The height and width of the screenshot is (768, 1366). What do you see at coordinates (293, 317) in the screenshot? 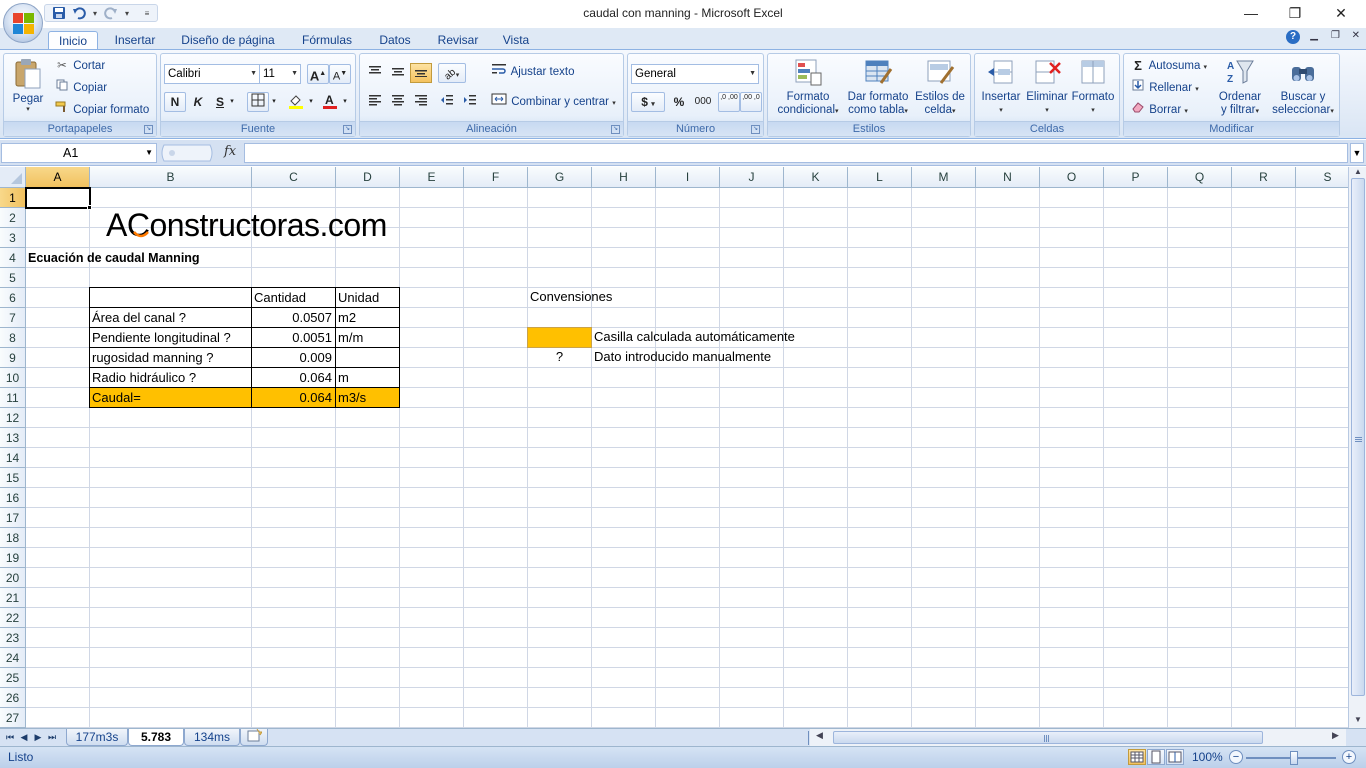
I see `table-row-value: 0.0507` at bounding box center [293, 317].